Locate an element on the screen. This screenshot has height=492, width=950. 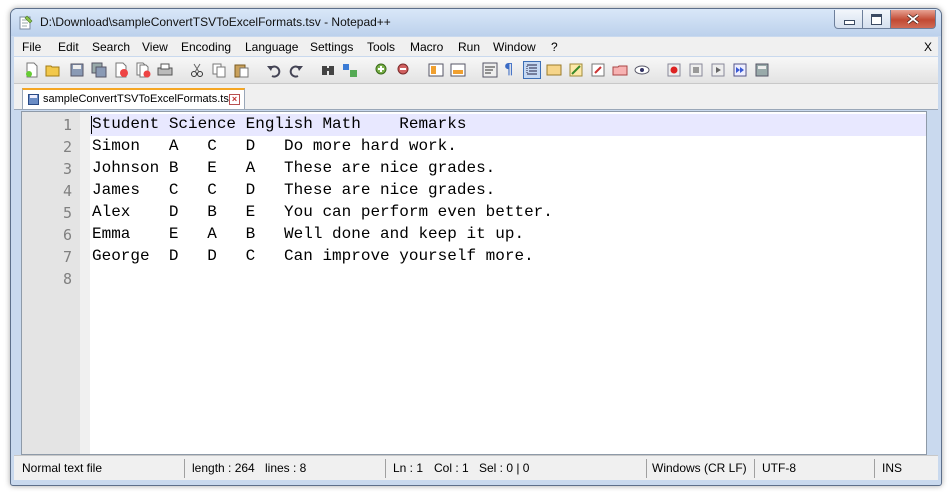
menu-tools: Tools is located at coordinates (381, 47).